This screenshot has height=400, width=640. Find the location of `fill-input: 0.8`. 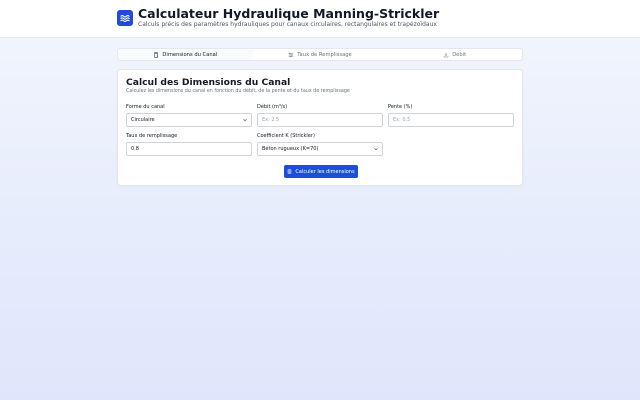

fill-input: 0.8 is located at coordinates (189, 149).